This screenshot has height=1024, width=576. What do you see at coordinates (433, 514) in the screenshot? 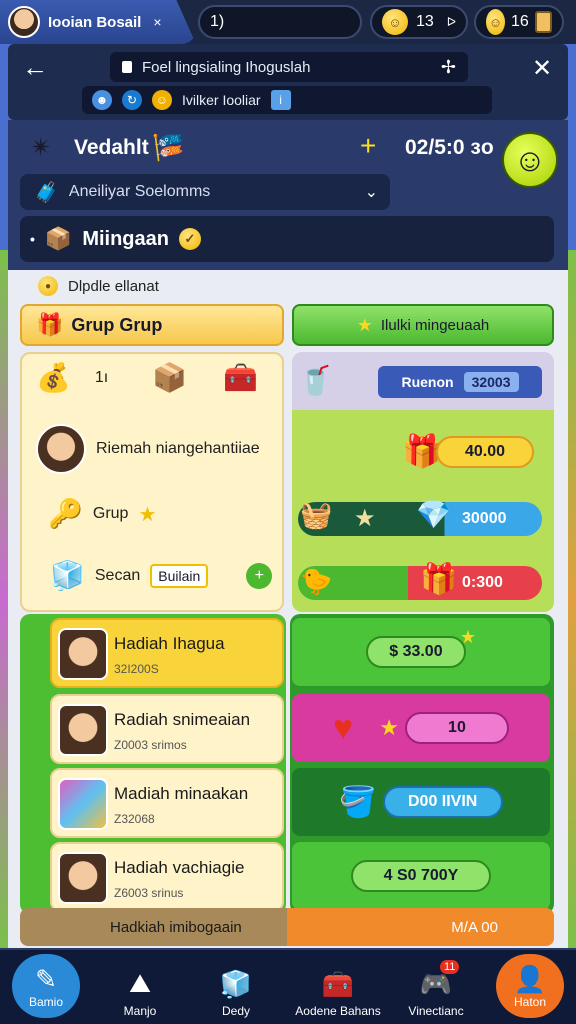
I see `gem-icon: 💎` at bounding box center [433, 514].